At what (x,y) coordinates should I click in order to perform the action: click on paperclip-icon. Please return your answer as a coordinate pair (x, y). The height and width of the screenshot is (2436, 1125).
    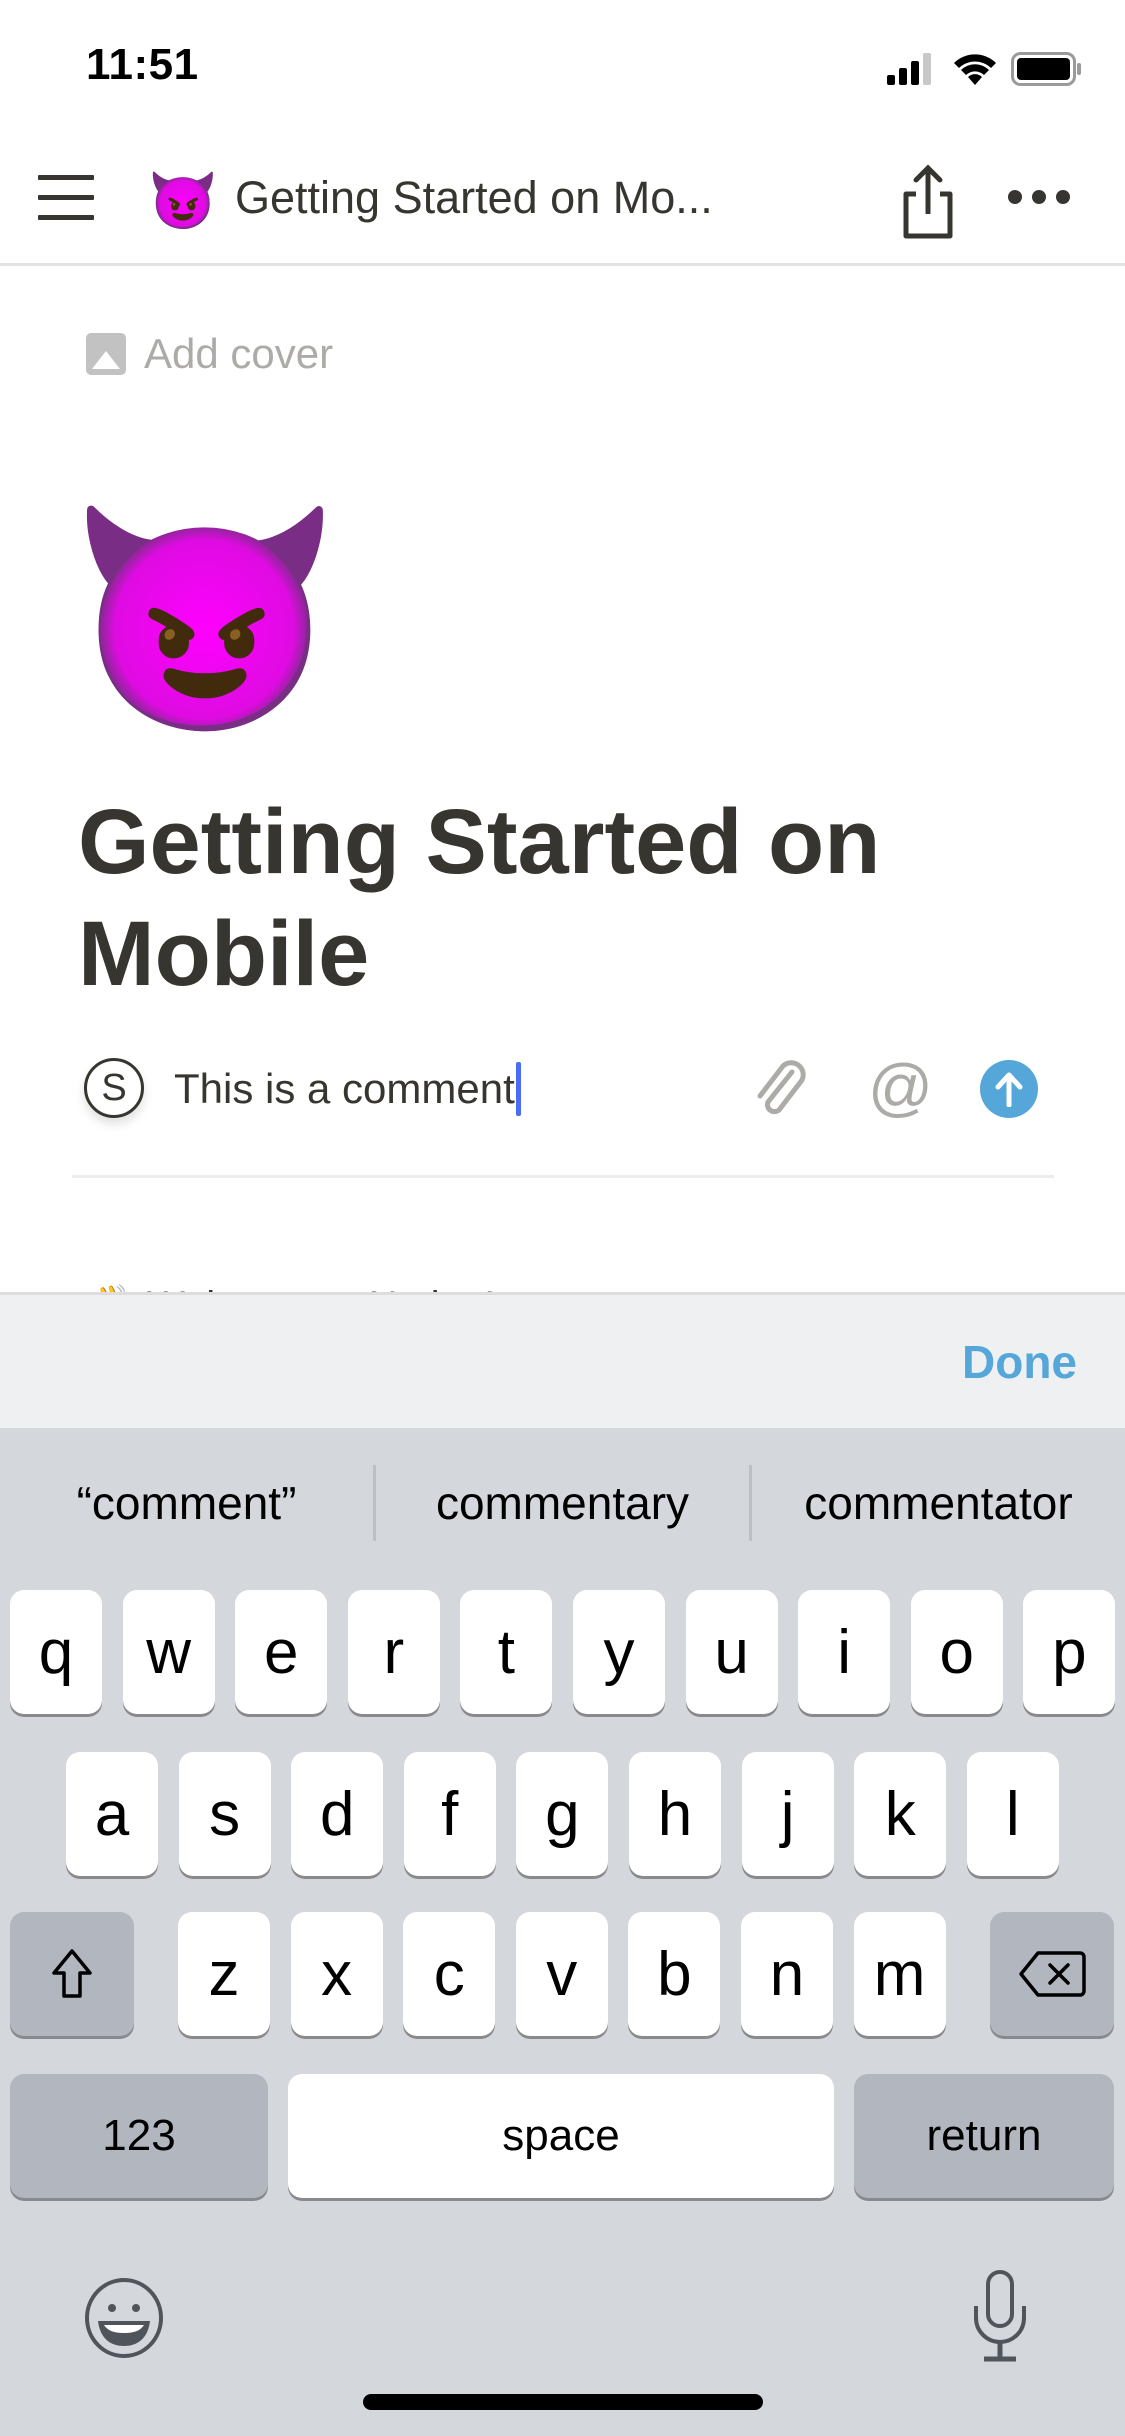
    Looking at the image, I should click on (782, 1089).